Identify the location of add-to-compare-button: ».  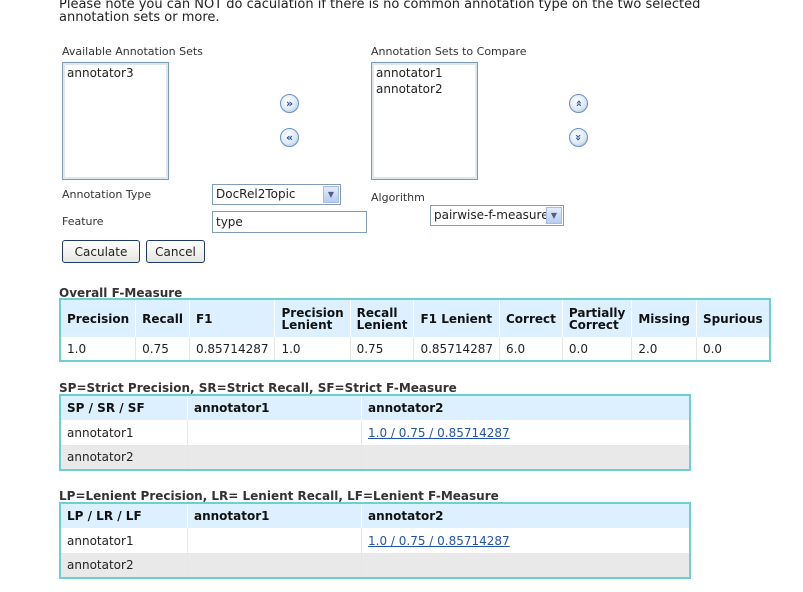
(289, 103).